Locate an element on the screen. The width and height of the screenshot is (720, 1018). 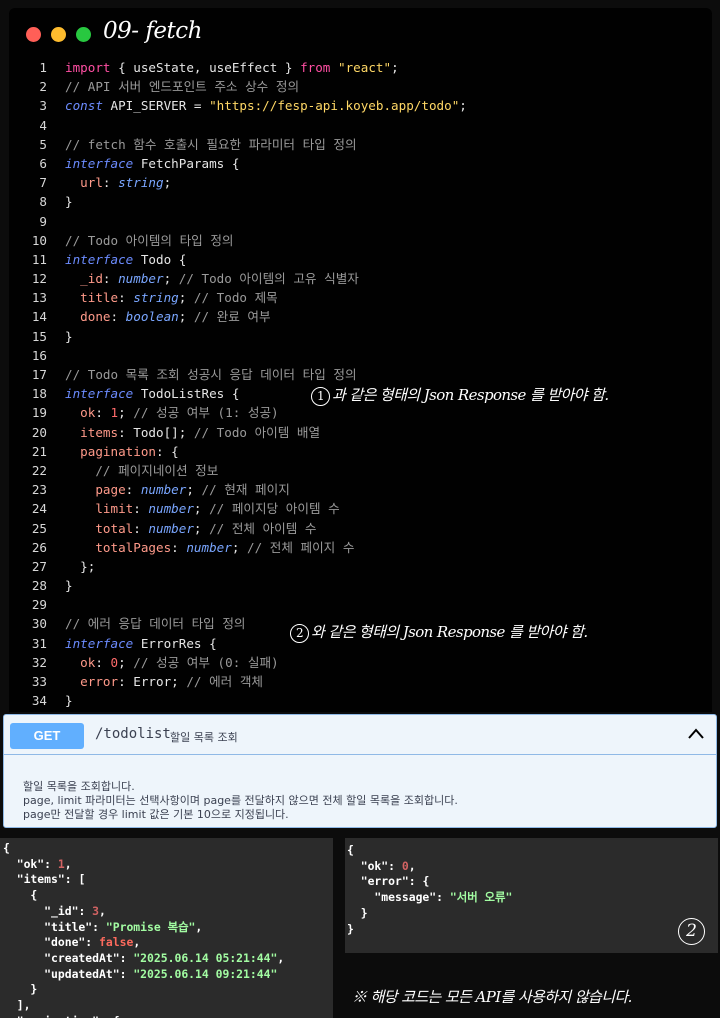
line-number: 10 is located at coordinates (39, 240).